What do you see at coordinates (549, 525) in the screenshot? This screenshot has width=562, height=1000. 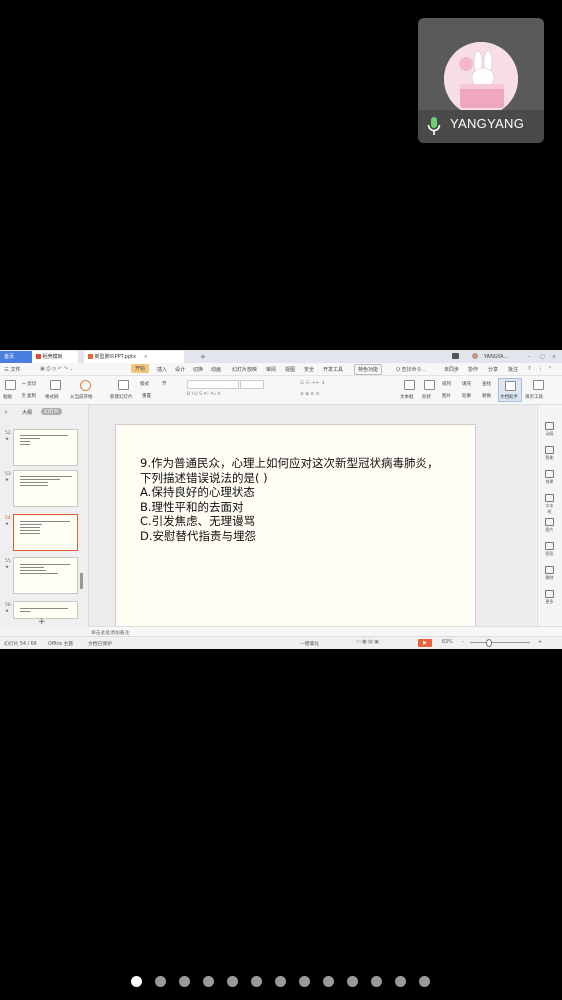 I see `tool-picture: 图片` at bounding box center [549, 525].